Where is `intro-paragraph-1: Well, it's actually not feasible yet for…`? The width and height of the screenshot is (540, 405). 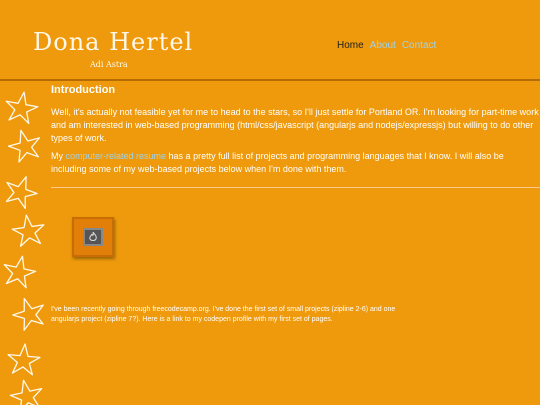 intro-paragraph-1: Well, it's actually not feasible yet for… is located at coordinates (295, 125).